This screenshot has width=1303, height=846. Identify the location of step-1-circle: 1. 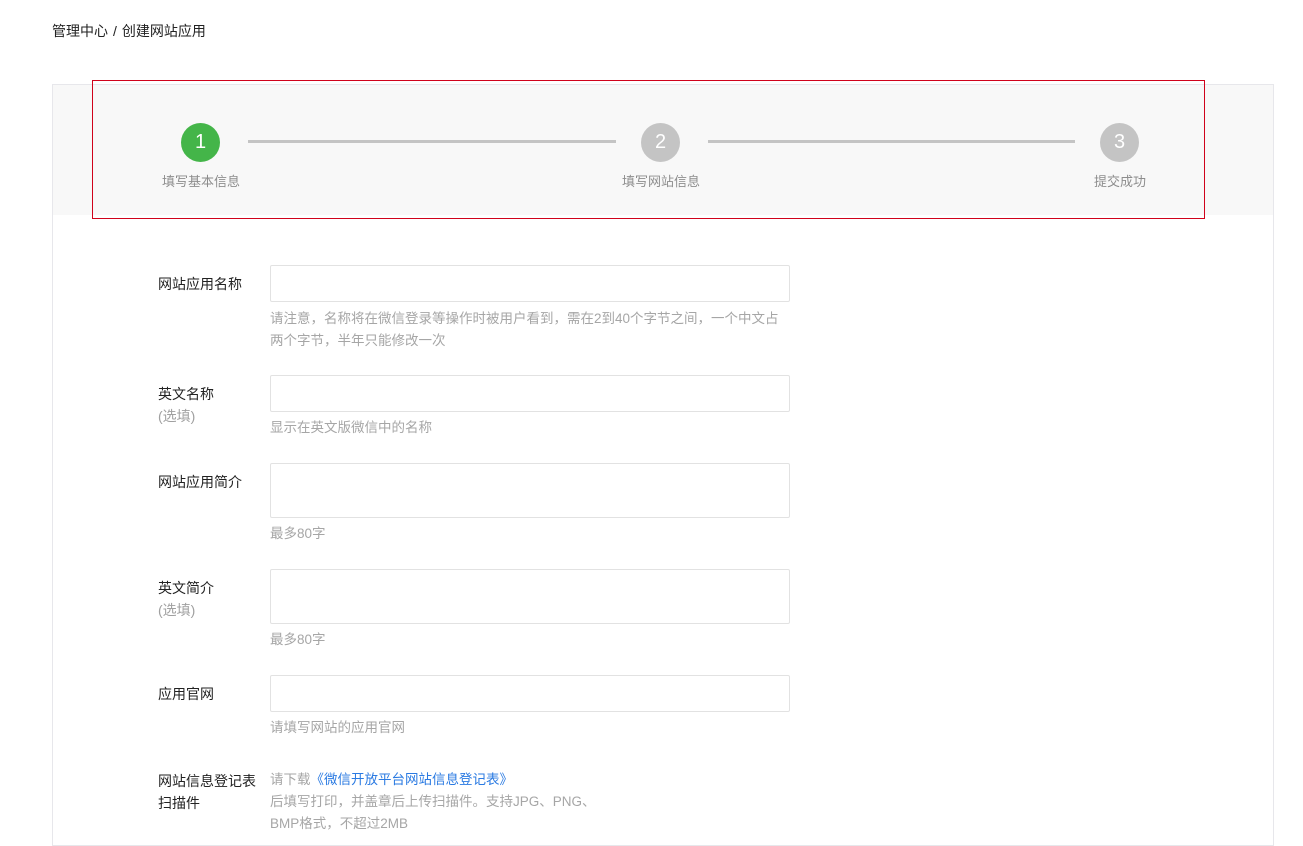
(200, 142).